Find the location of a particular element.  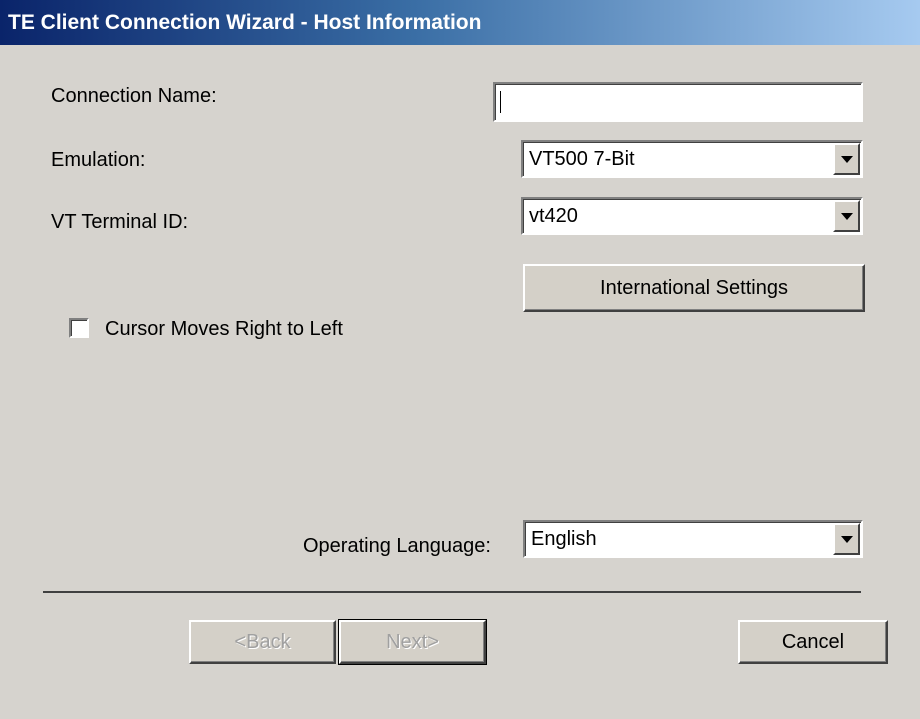

connection-name-input is located at coordinates (678, 102).